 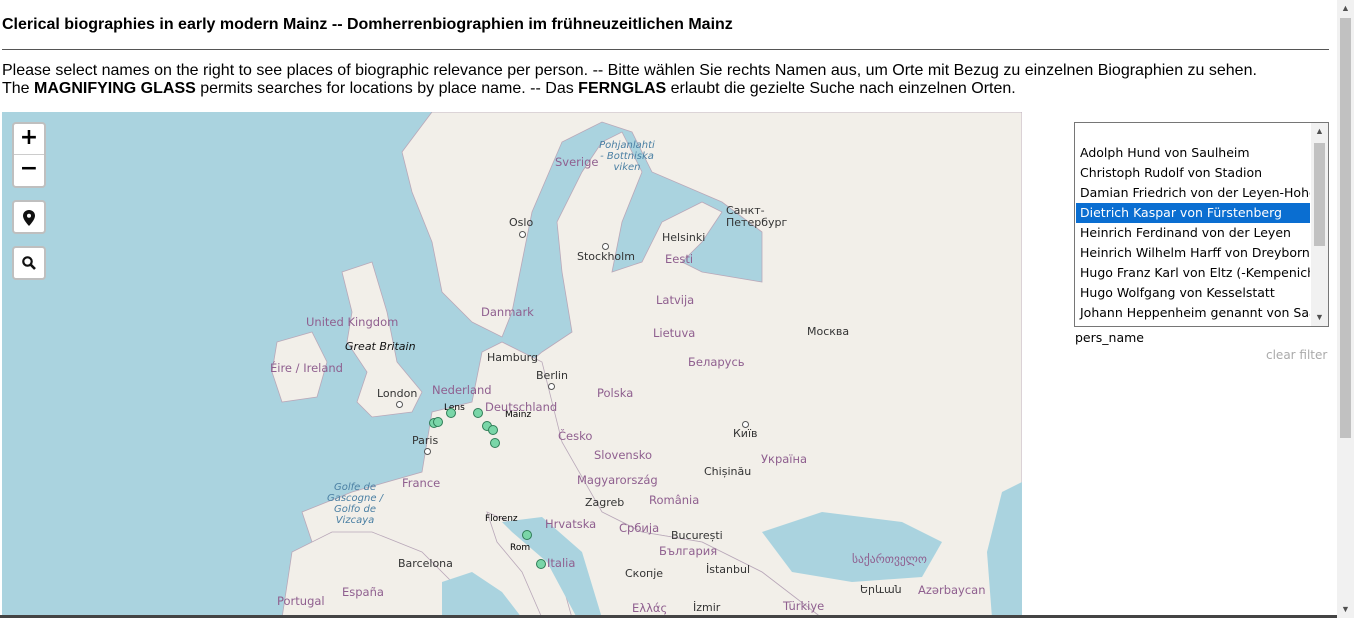 I want to click on map-label-moskva: Москва, so click(x=828, y=331).